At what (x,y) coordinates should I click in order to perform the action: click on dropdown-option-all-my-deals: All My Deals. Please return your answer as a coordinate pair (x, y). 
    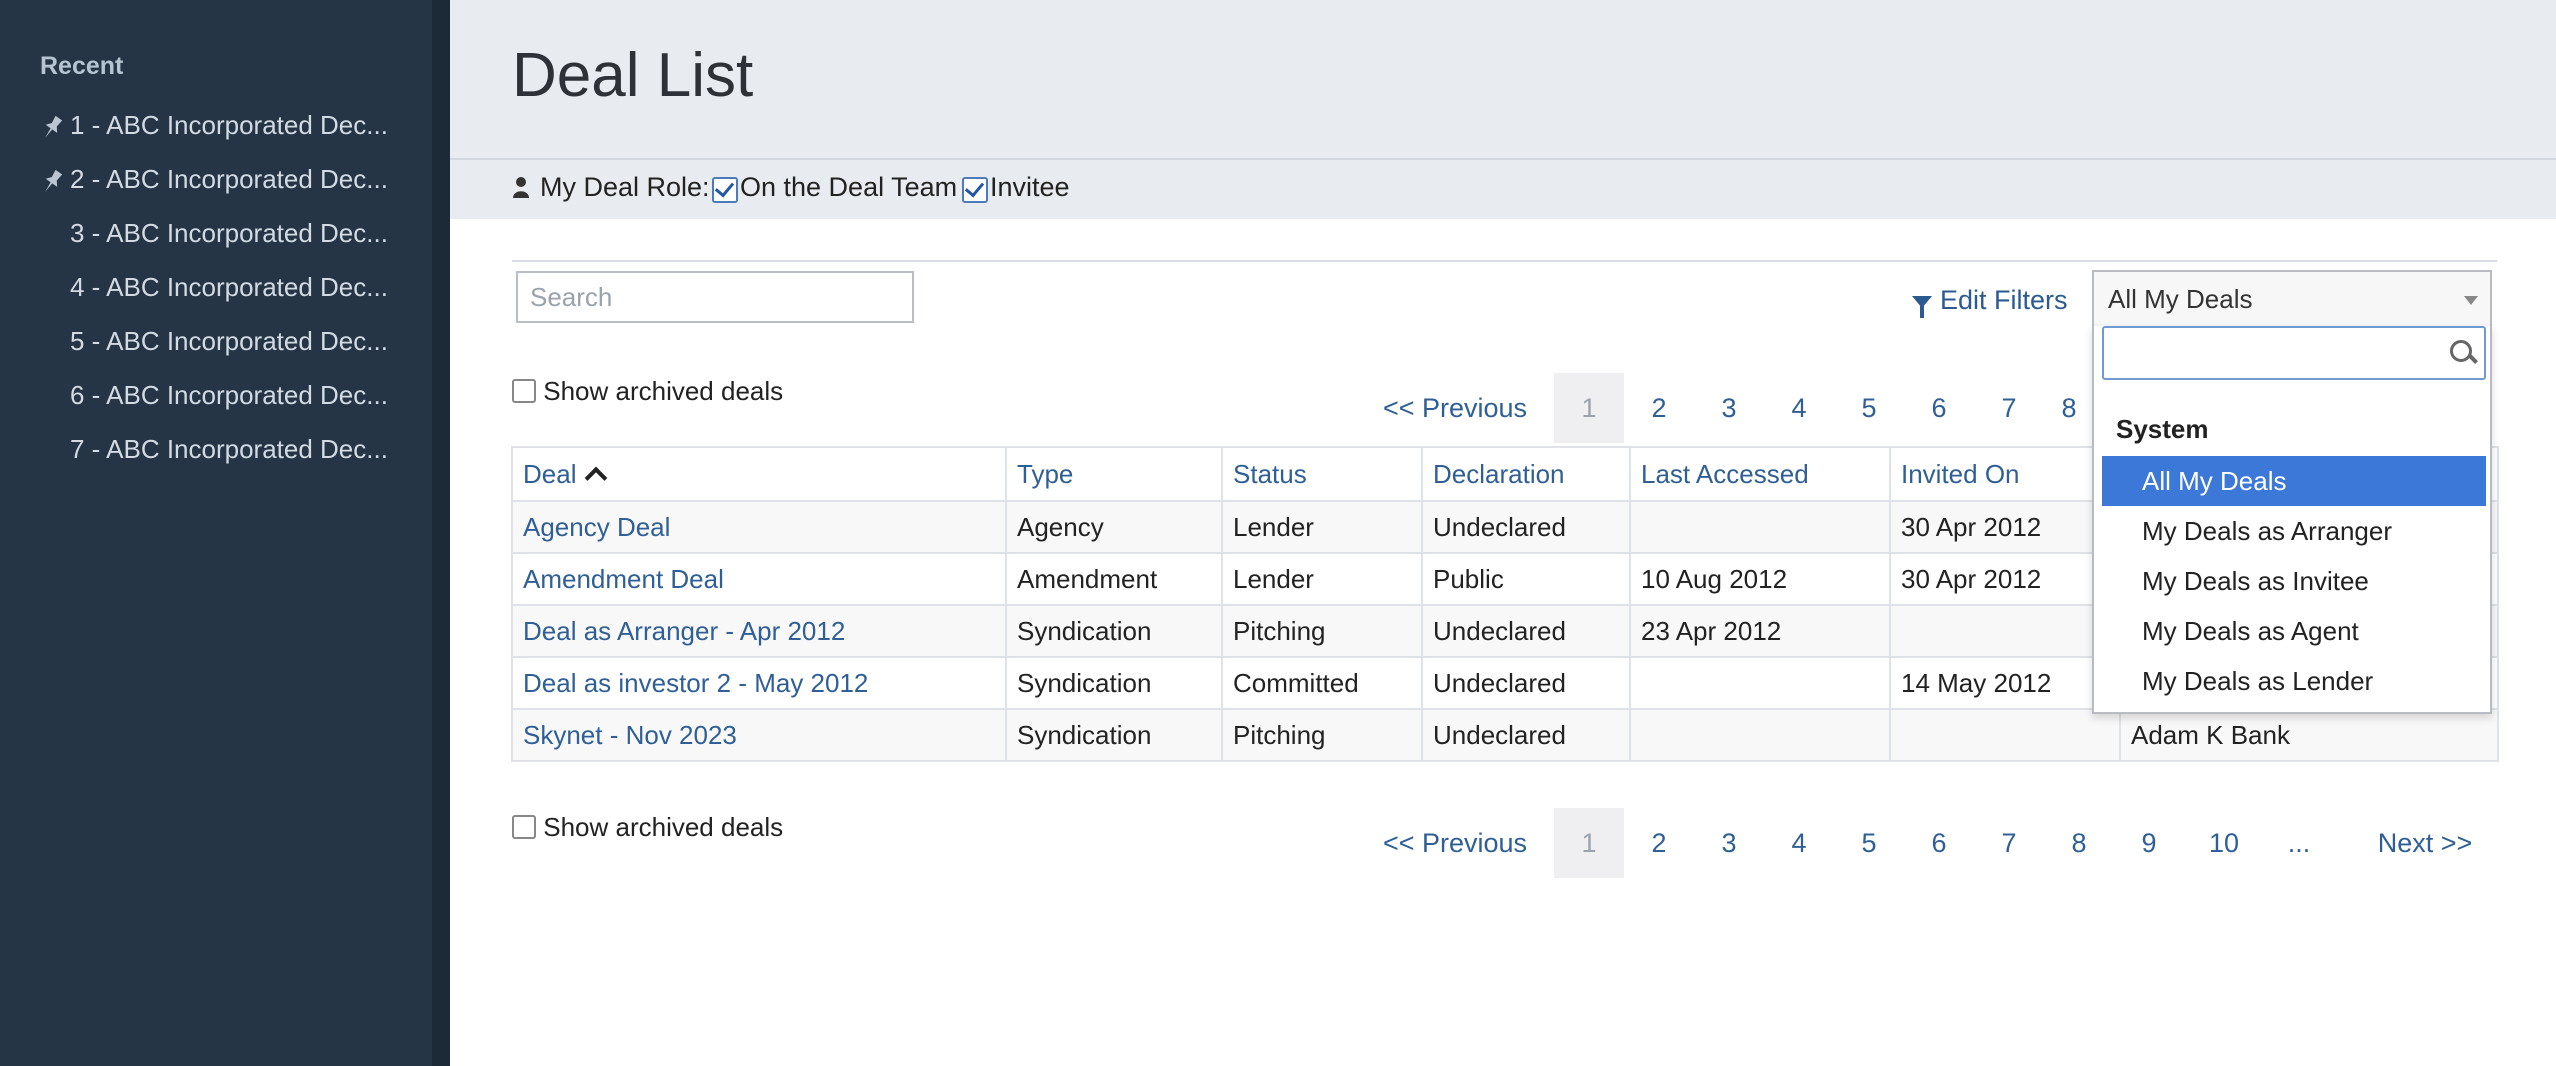
    Looking at the image, I should click on (2294, 481).